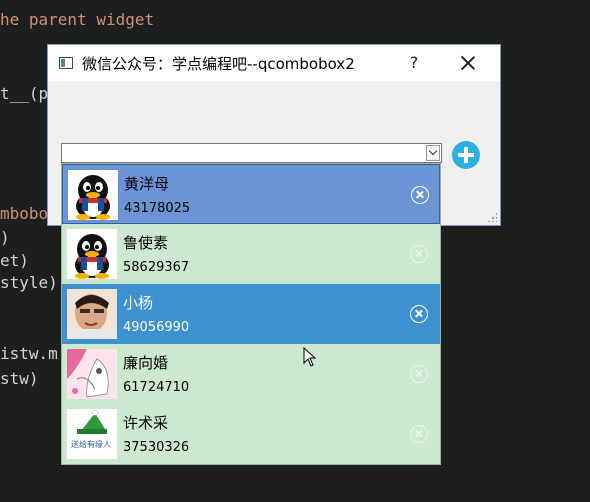 This screenshot has width=590, height=502. I want to click on code-line: ), so click(5, 237).